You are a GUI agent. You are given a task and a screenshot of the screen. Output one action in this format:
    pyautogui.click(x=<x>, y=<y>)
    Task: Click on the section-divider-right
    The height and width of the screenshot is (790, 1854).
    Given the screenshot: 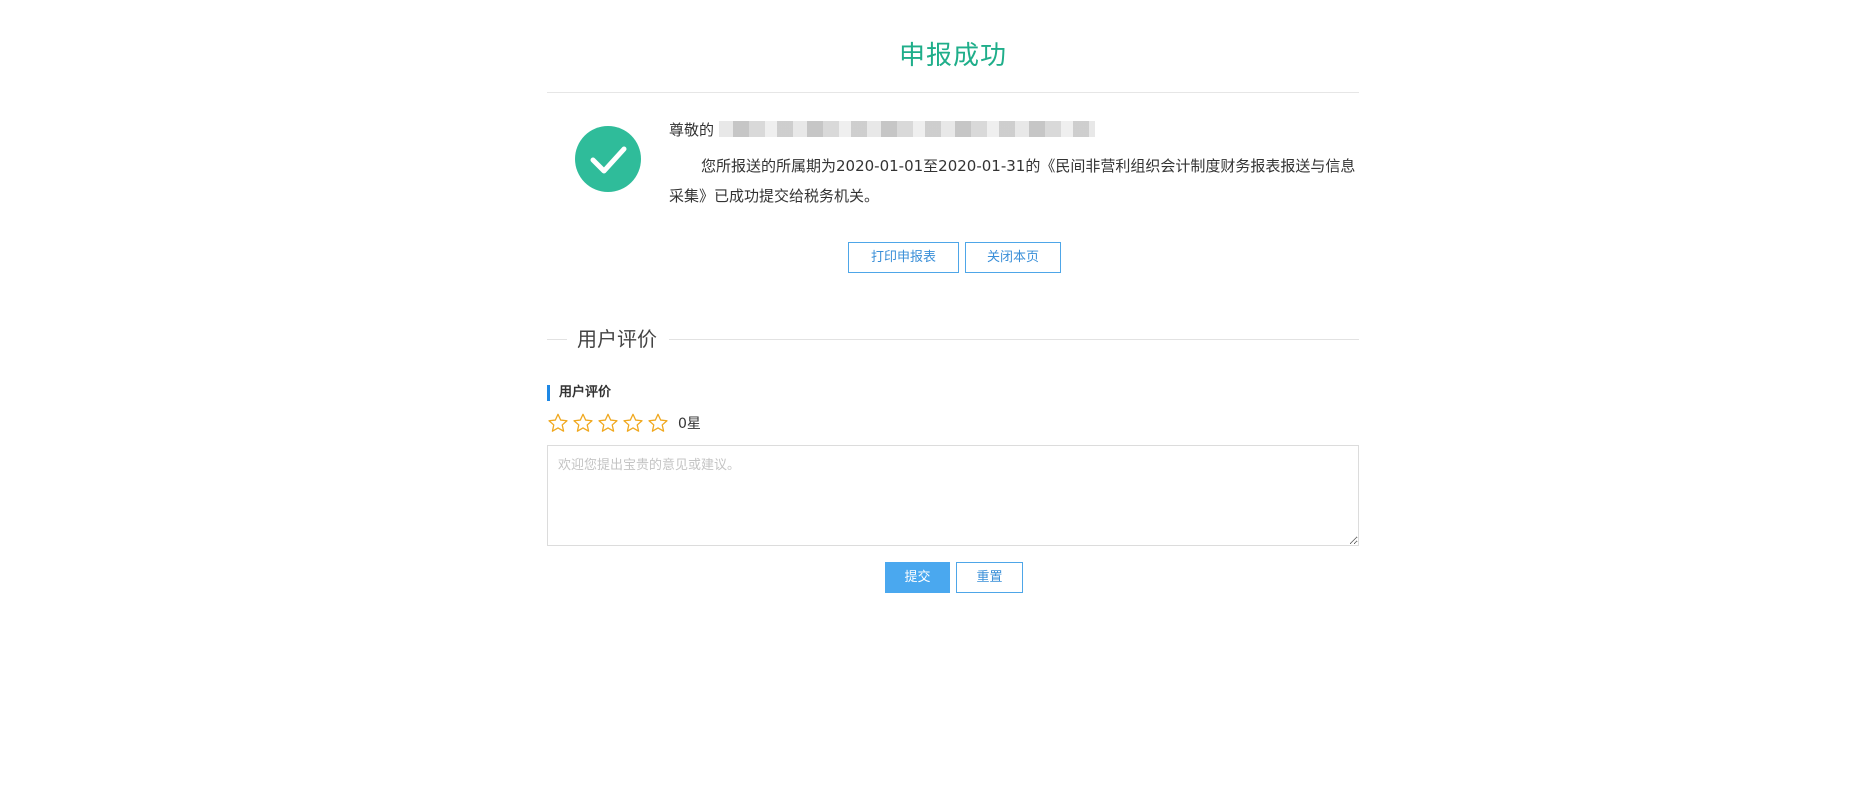 What is the action you would take?
    pyautogui.click(x=1014, y=339)
    